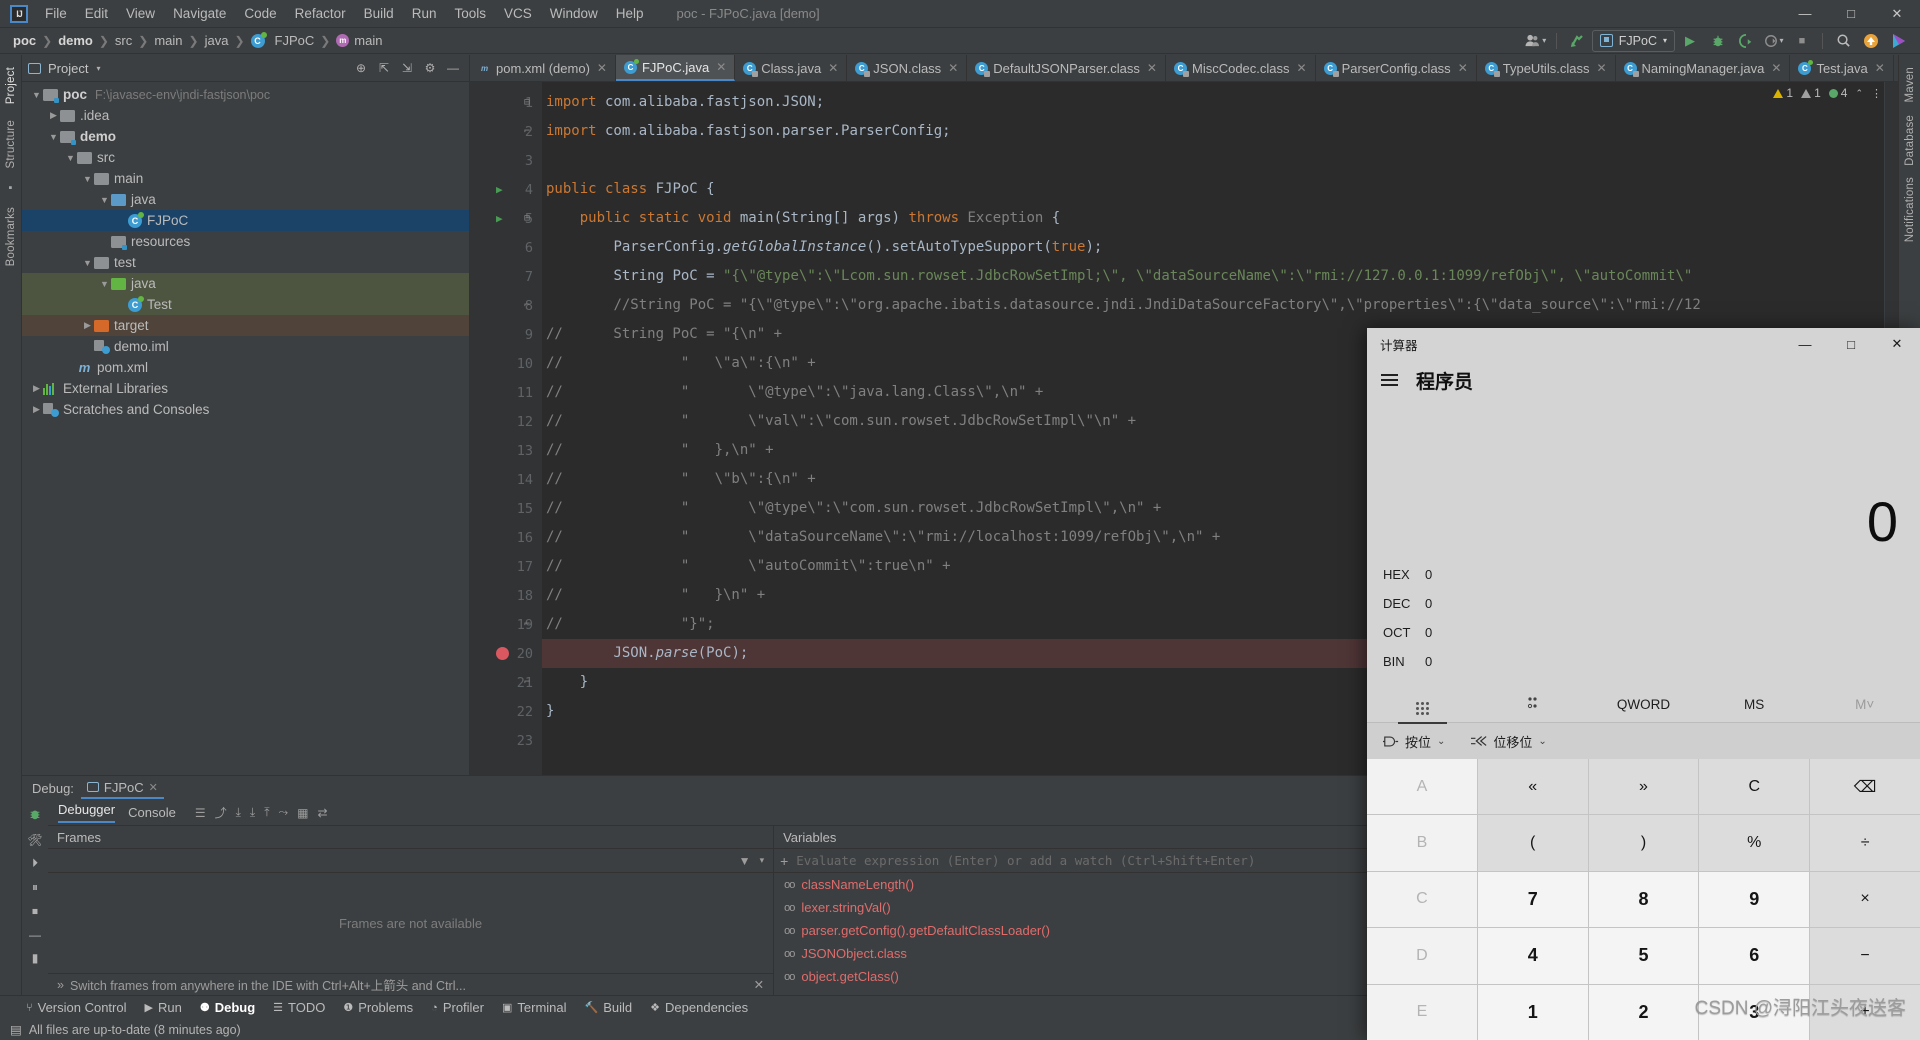  I want to click on gutter-line-8: ⌐ 8, so click(506, 305).